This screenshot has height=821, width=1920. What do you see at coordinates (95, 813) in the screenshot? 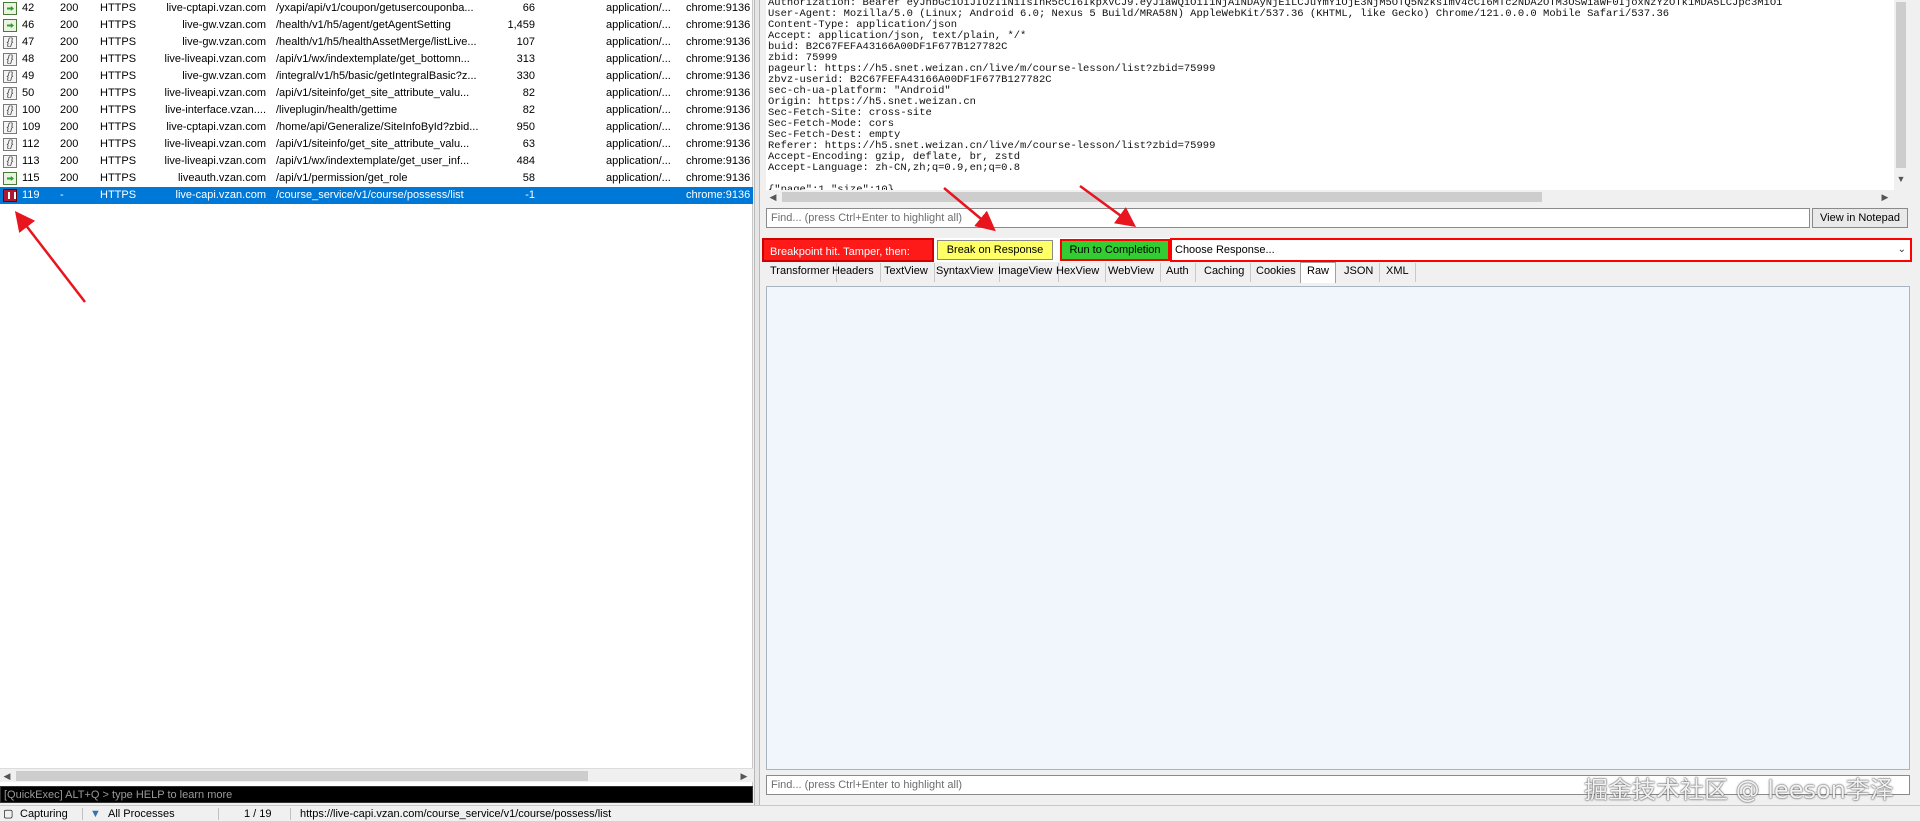
I see `filter-icon: ▼` at bounding box center [95, 813].